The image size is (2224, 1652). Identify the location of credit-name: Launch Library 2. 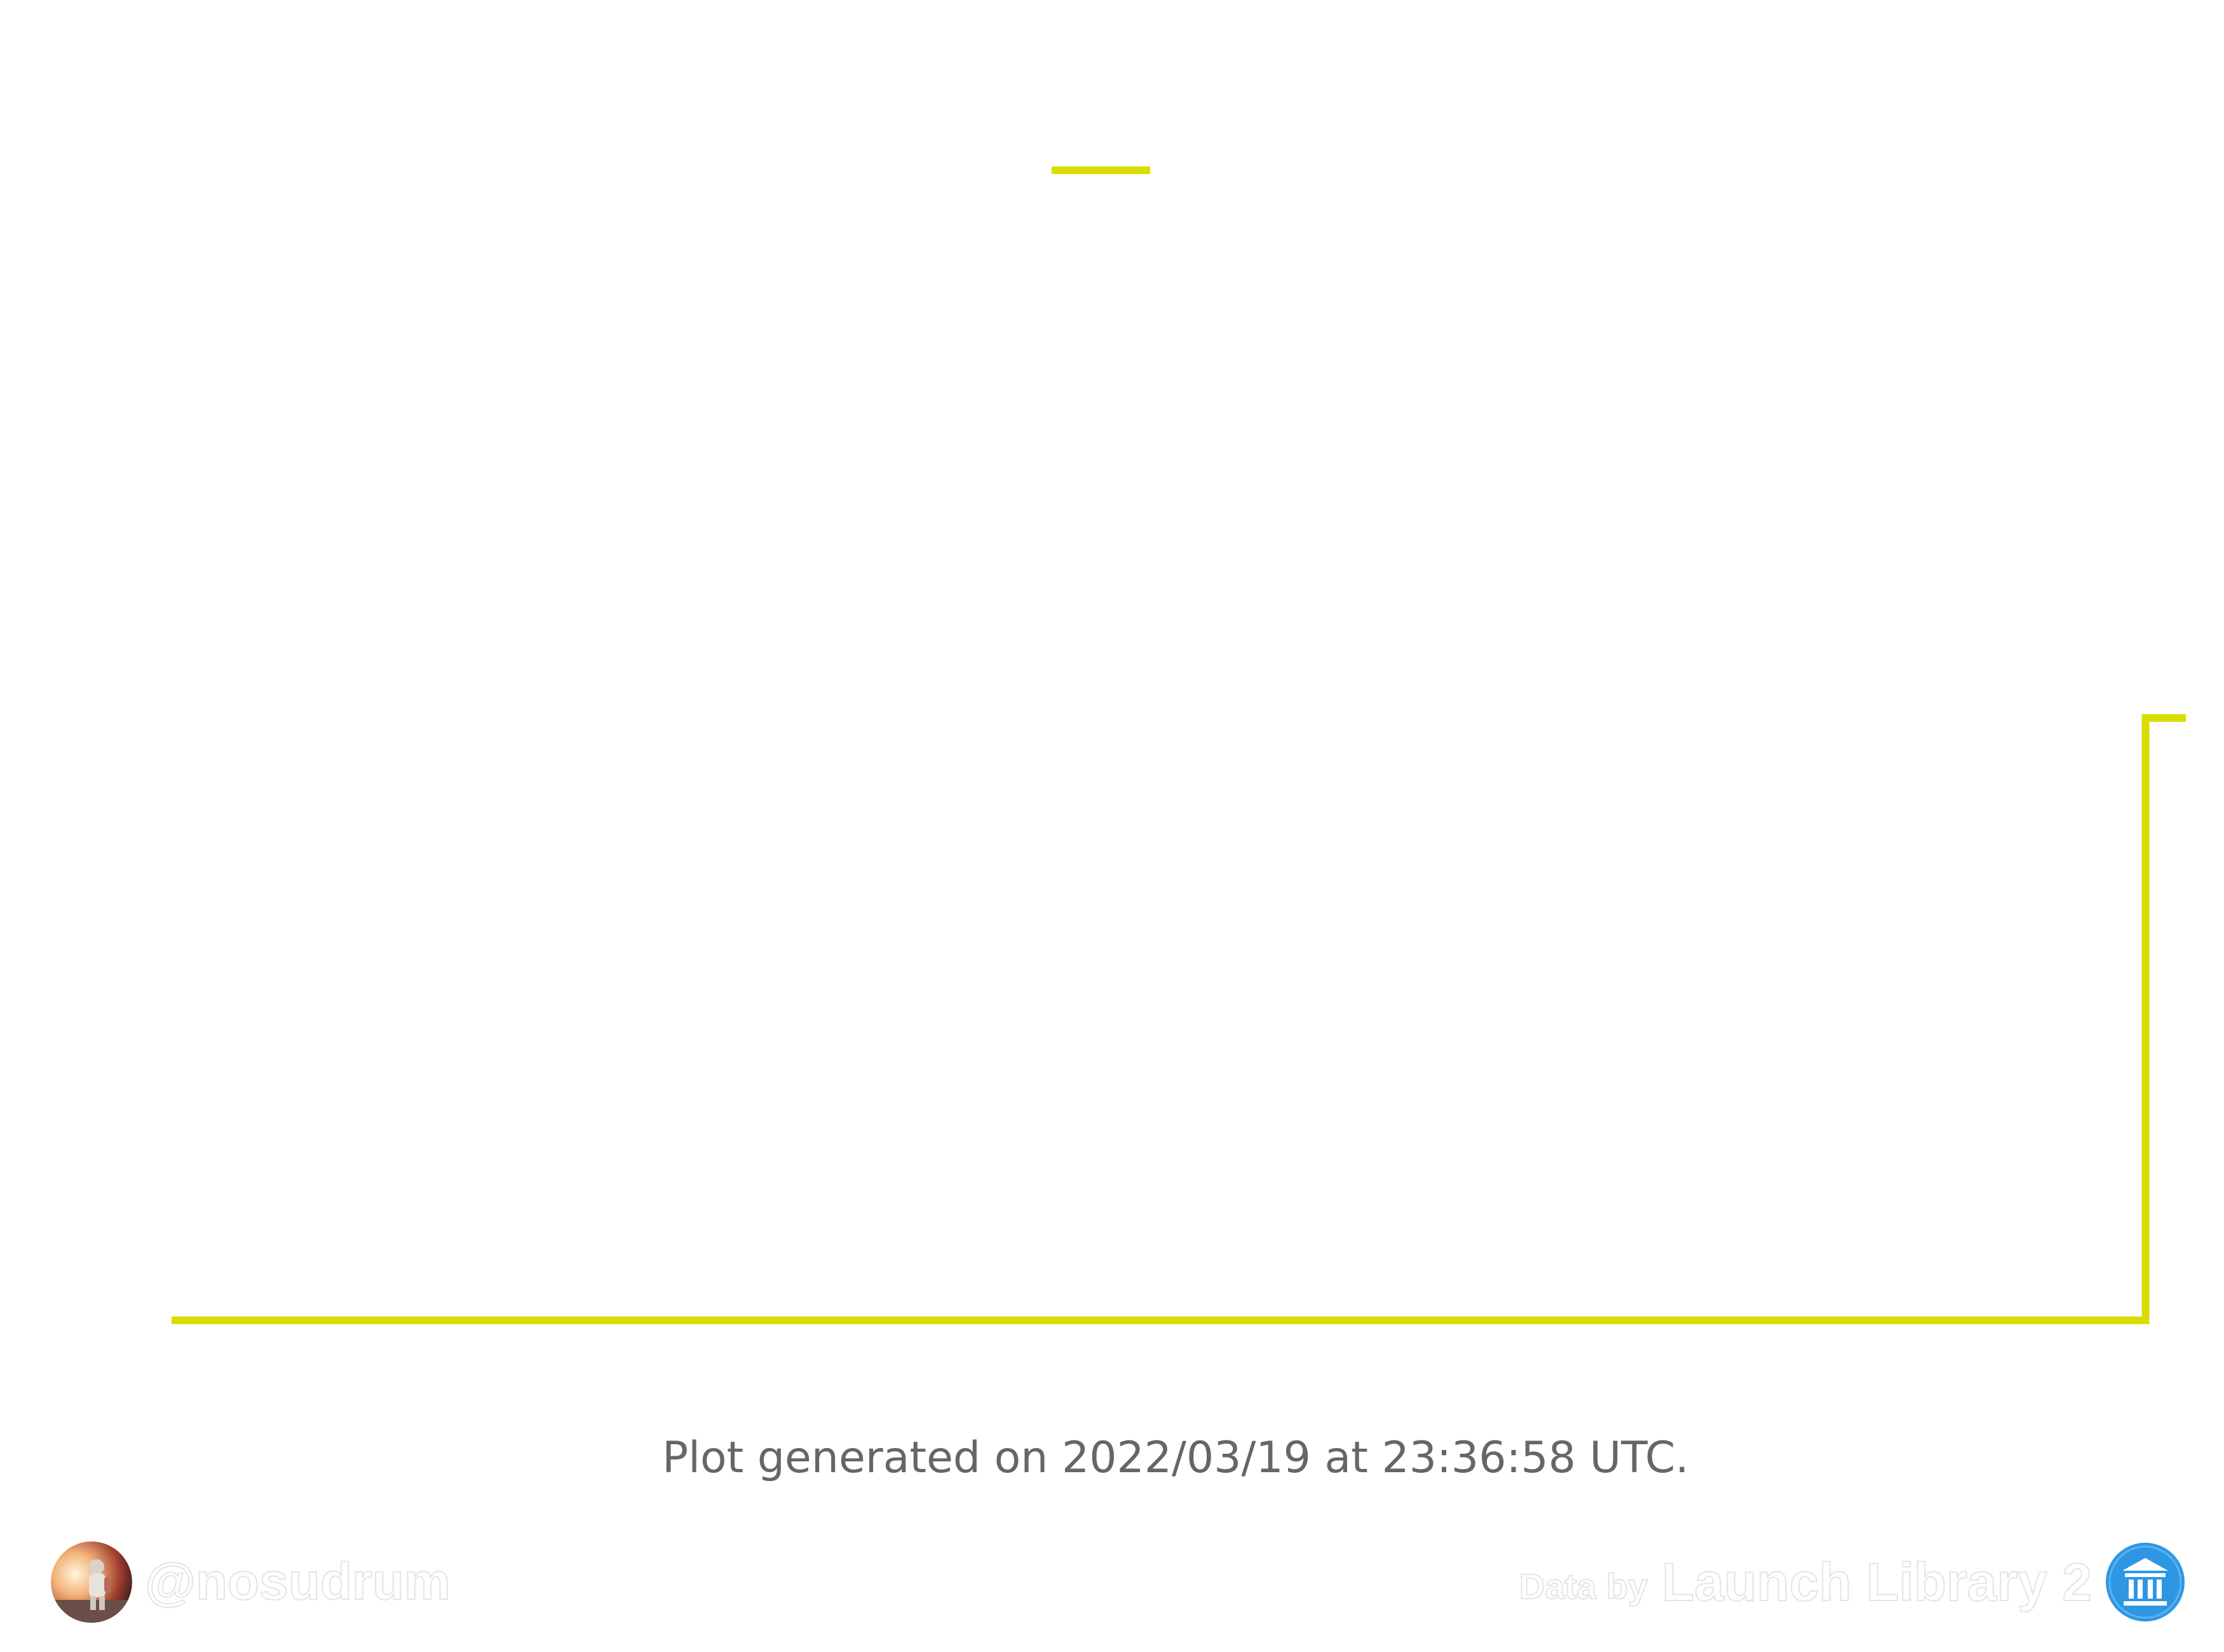
(1876, 1583).